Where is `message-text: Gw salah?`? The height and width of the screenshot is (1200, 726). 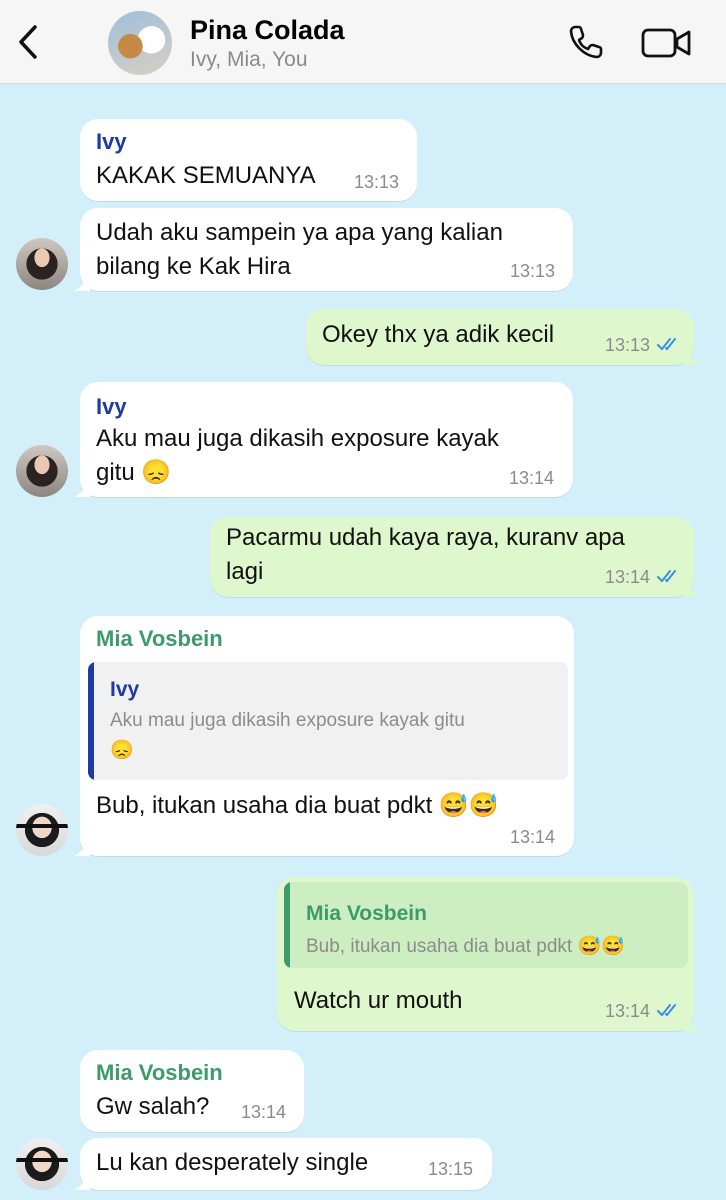
message-text: Gw salah? is located at coordinates (153, 1106).